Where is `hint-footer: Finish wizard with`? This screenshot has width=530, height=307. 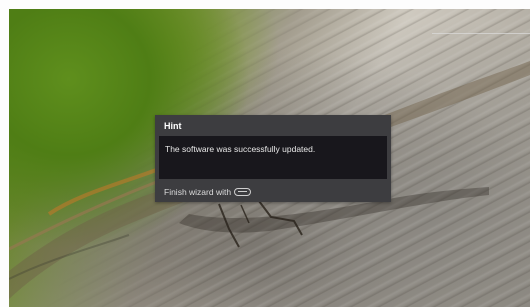 hint-footer: Finish wizard with is located at coordinates (208, 192).